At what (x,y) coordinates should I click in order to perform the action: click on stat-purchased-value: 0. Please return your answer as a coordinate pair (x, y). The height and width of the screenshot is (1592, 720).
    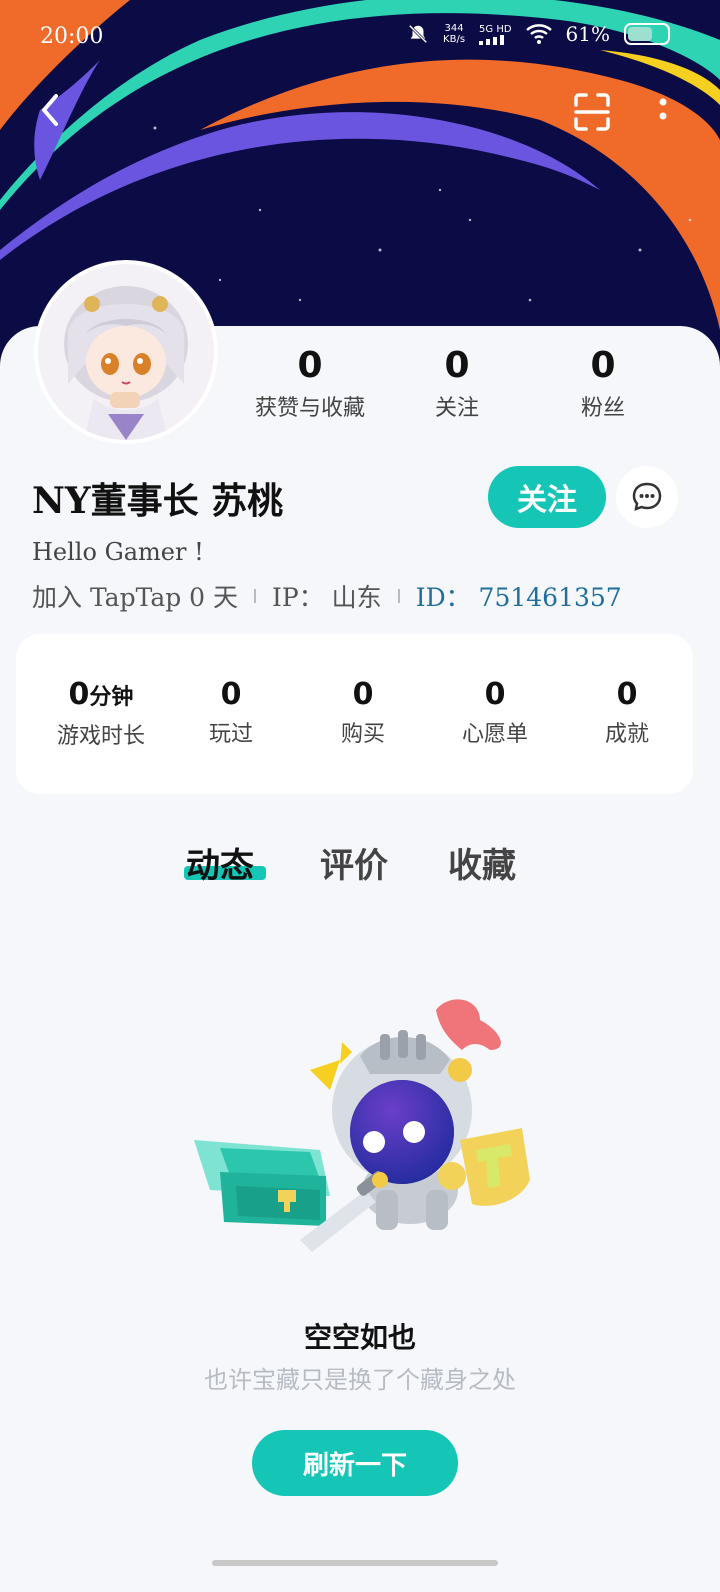
    Looking at the image, I should click on (363, 694).